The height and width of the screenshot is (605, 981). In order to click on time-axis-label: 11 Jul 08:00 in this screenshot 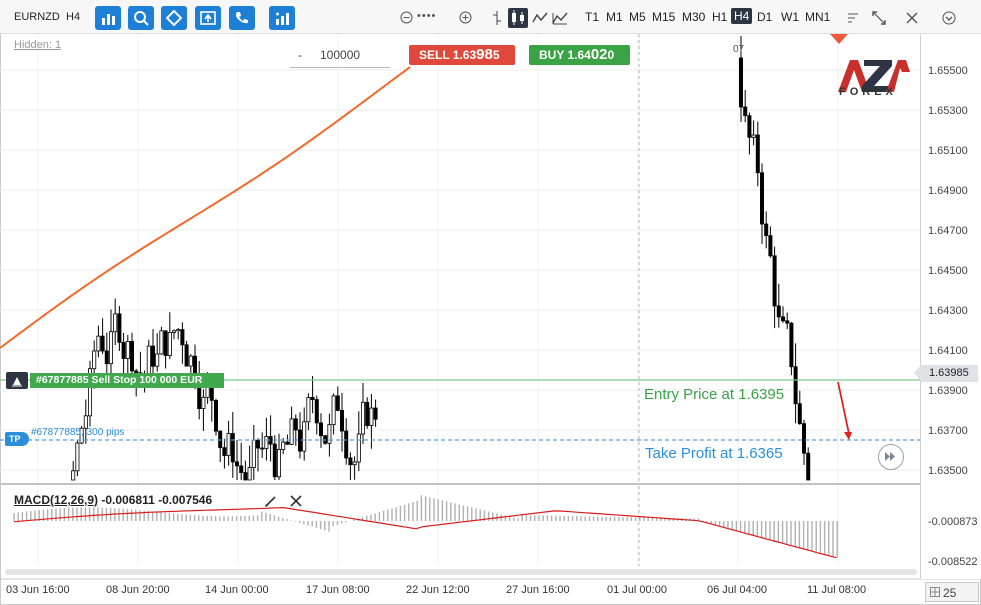, I will do `click(837, 590)`.